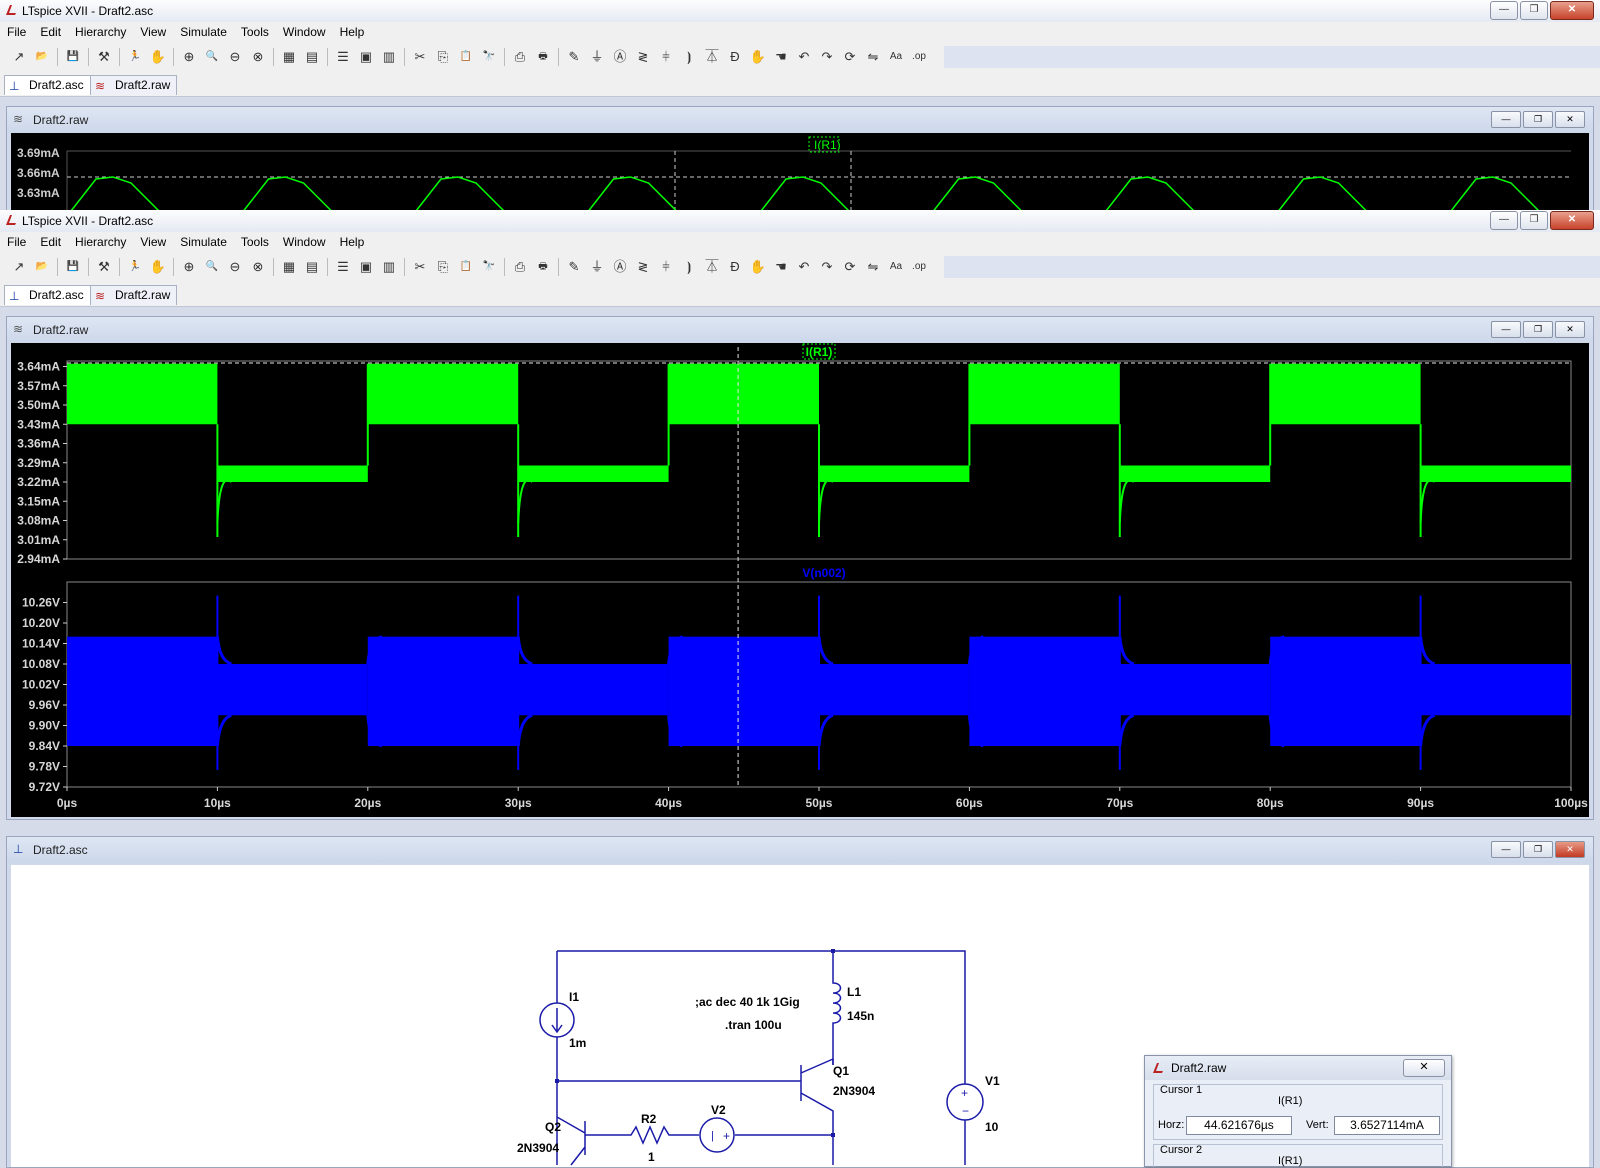 This screenshot has width=1600, height=1168. What do you see at coordinates (571, 1141) in the screenshot?
I see `transistor-q2-symbol` at bounding box center [571, 1141].